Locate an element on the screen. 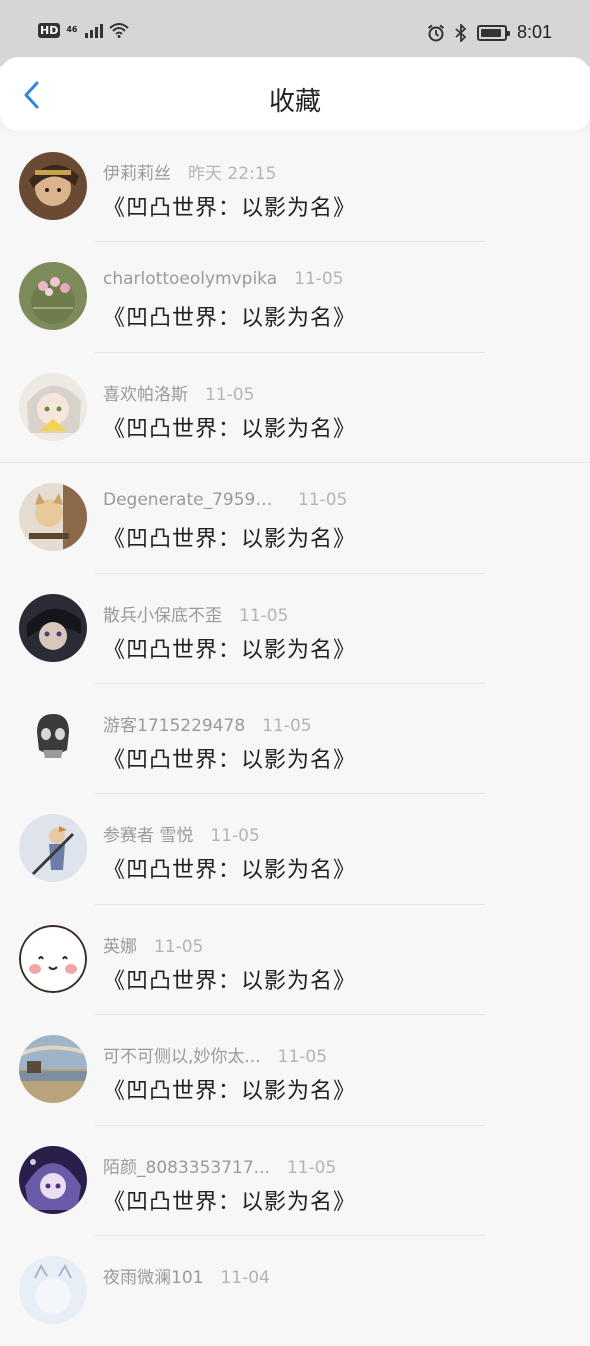  item-meta: 夜雨微澜101 11-04 is located at coordinates (186, 1275).